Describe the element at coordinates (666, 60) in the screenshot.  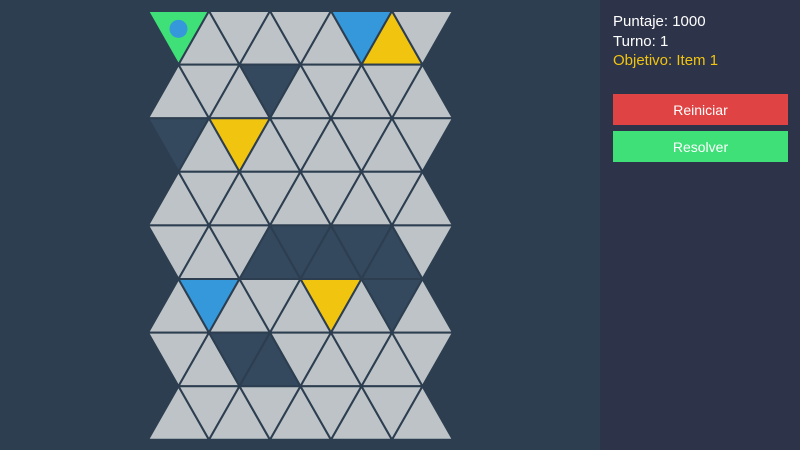
I see `objective-label: Objetivo: Item 1` at that location.